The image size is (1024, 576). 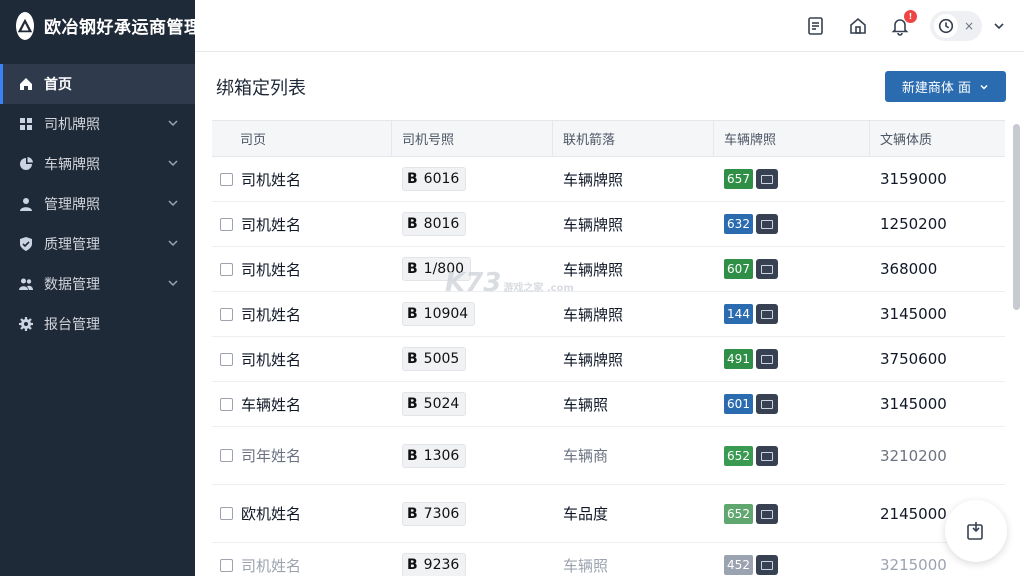 What do you see at coordinates (26, 84) in the screenshot?
I see `home-icon` at bounding box center [26, 84].